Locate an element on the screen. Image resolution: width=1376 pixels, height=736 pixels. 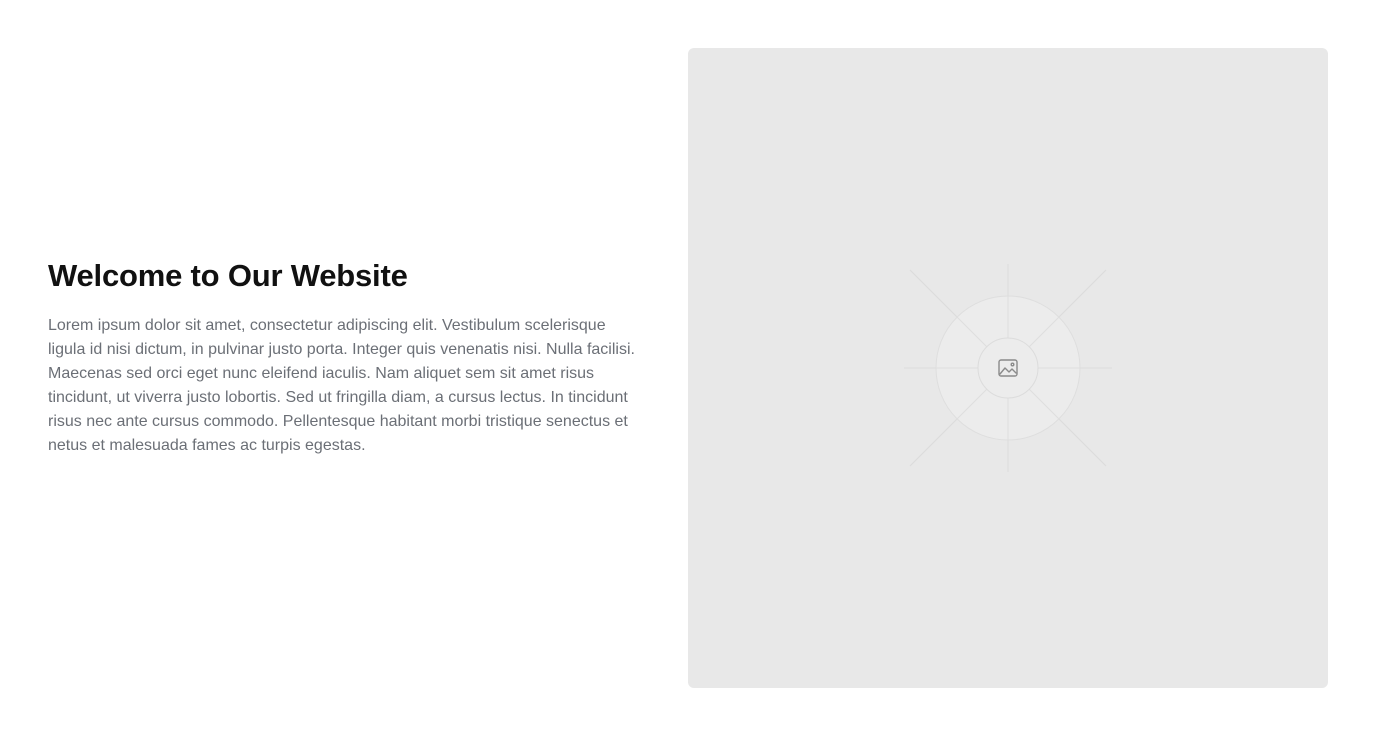
placeholder-graphic is located at coordinates (1008, 368).